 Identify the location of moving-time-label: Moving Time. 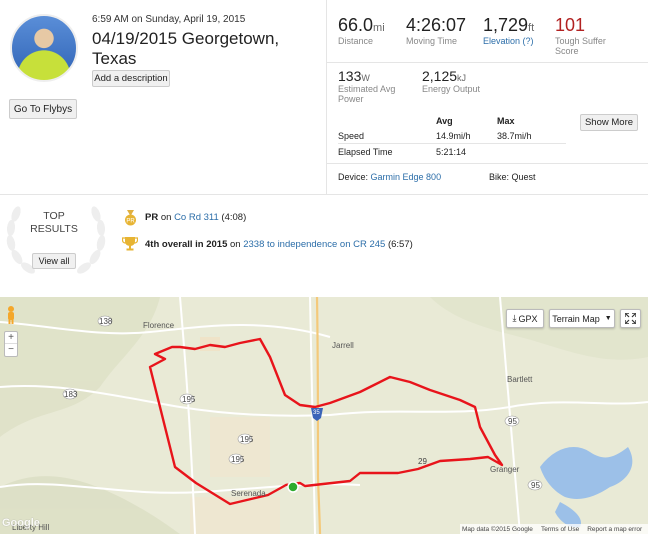
(432, 41).